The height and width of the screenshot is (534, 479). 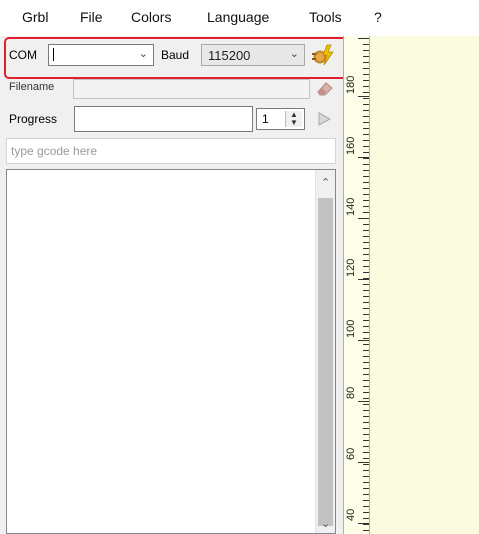 I want to click on connect-button, so click(x=323, y=55).